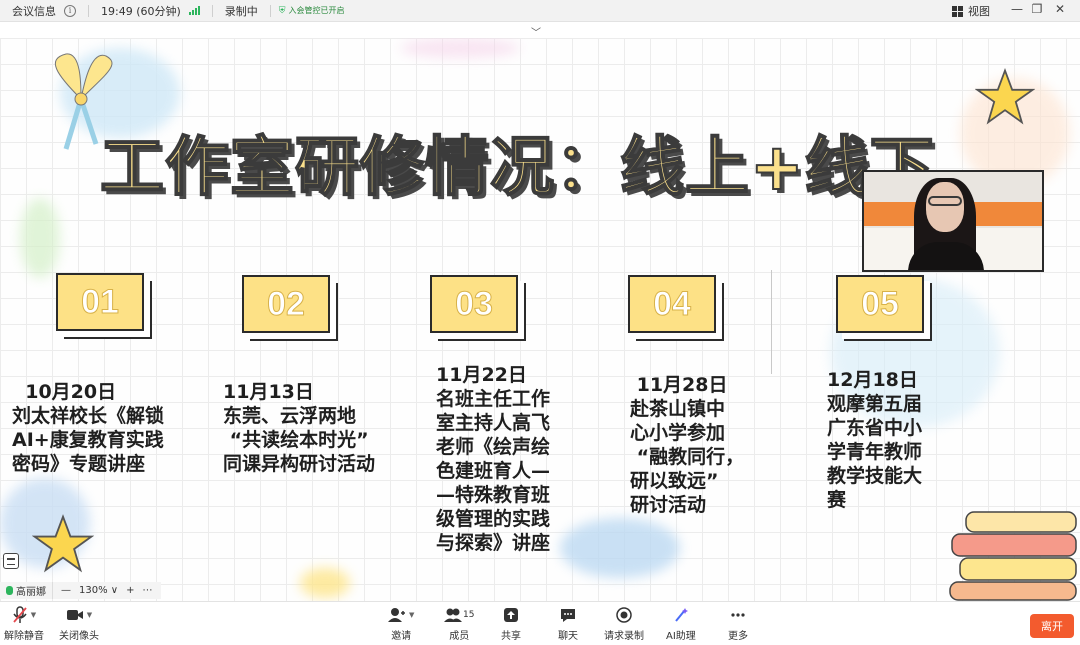 This screenshot has height=645, width=1080. I want to click on recording-status: 录制中, so click(241, 11).